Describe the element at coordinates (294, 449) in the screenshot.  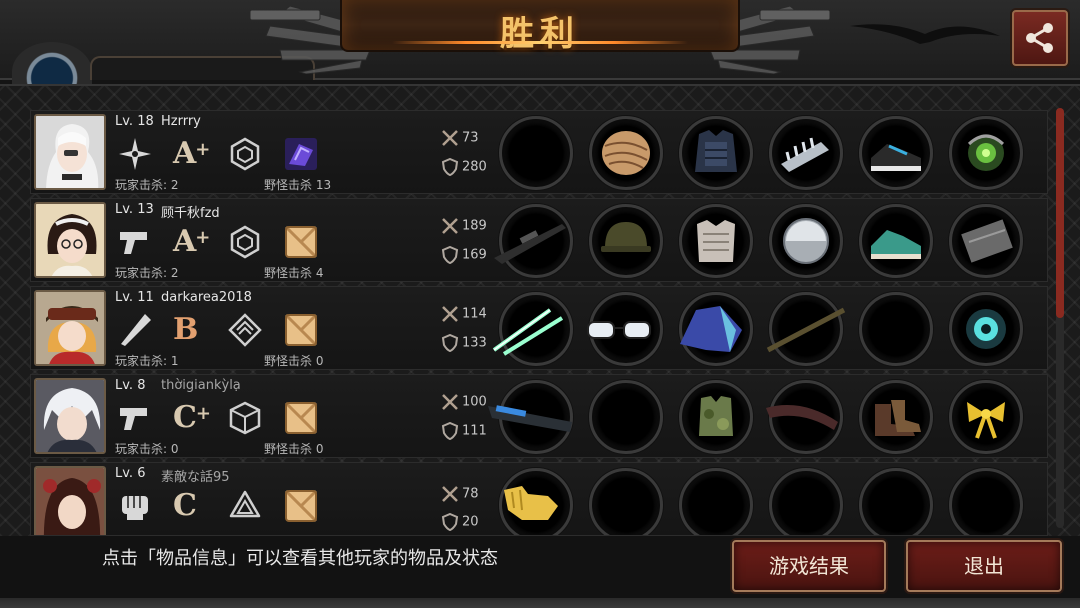
I see `monster-kills: 野怪击杀 0` at that location.